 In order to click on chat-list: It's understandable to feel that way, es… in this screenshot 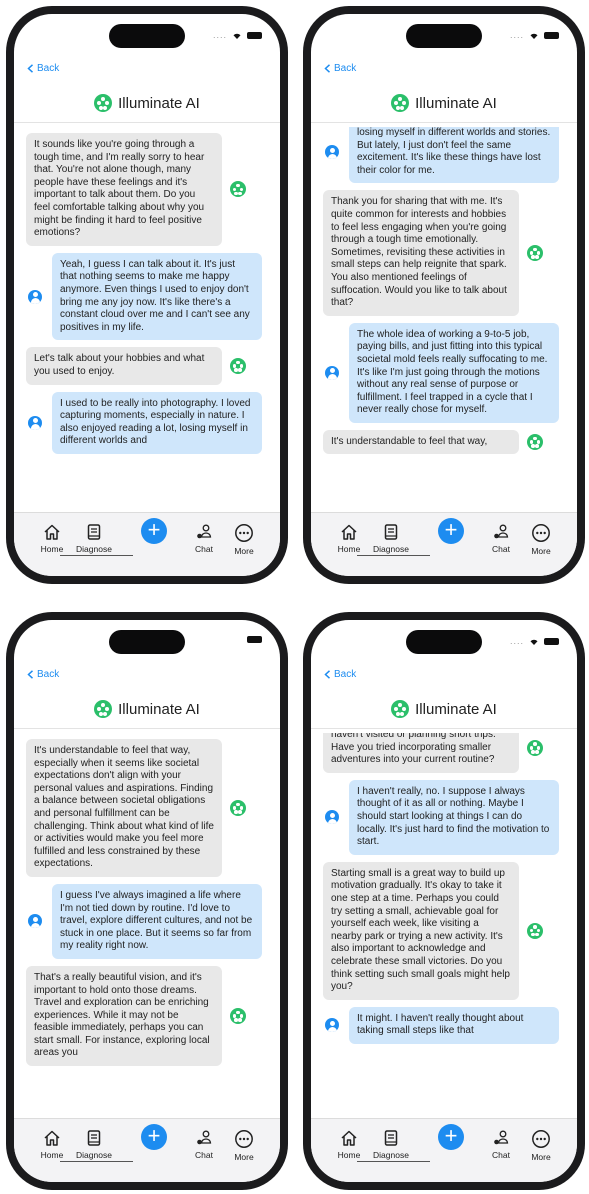, I will do `click(147, 926)`.